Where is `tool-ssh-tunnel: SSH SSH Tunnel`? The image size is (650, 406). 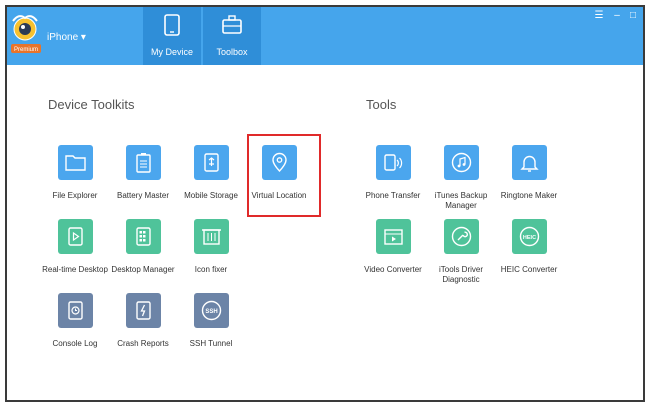
tool-ssh-tunnel: SSH SSH Tunnel is located at coordinates (211, 321).